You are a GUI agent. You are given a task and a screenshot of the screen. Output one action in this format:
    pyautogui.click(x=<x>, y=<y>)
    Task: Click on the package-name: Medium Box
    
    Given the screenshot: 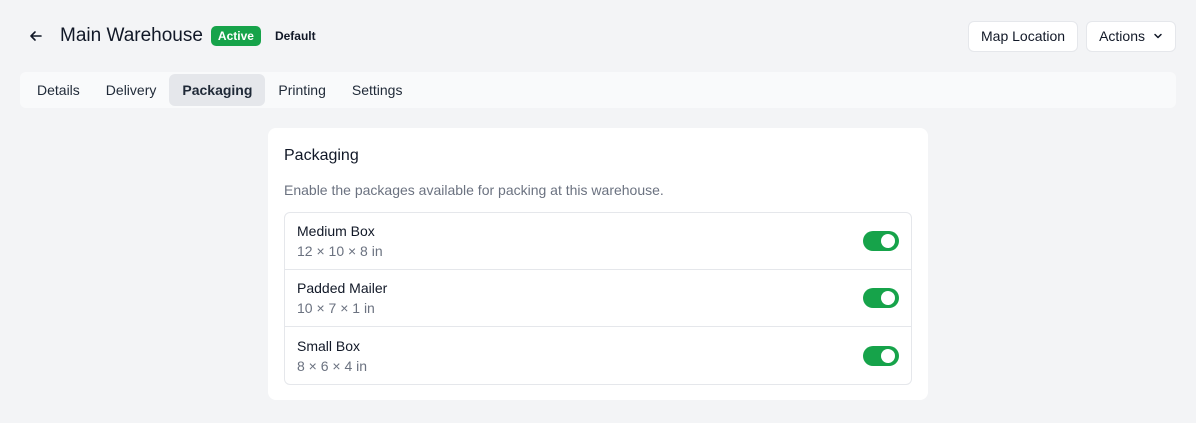 What is the action you would take?
    pyautogui.click(x=336, y=231)
    